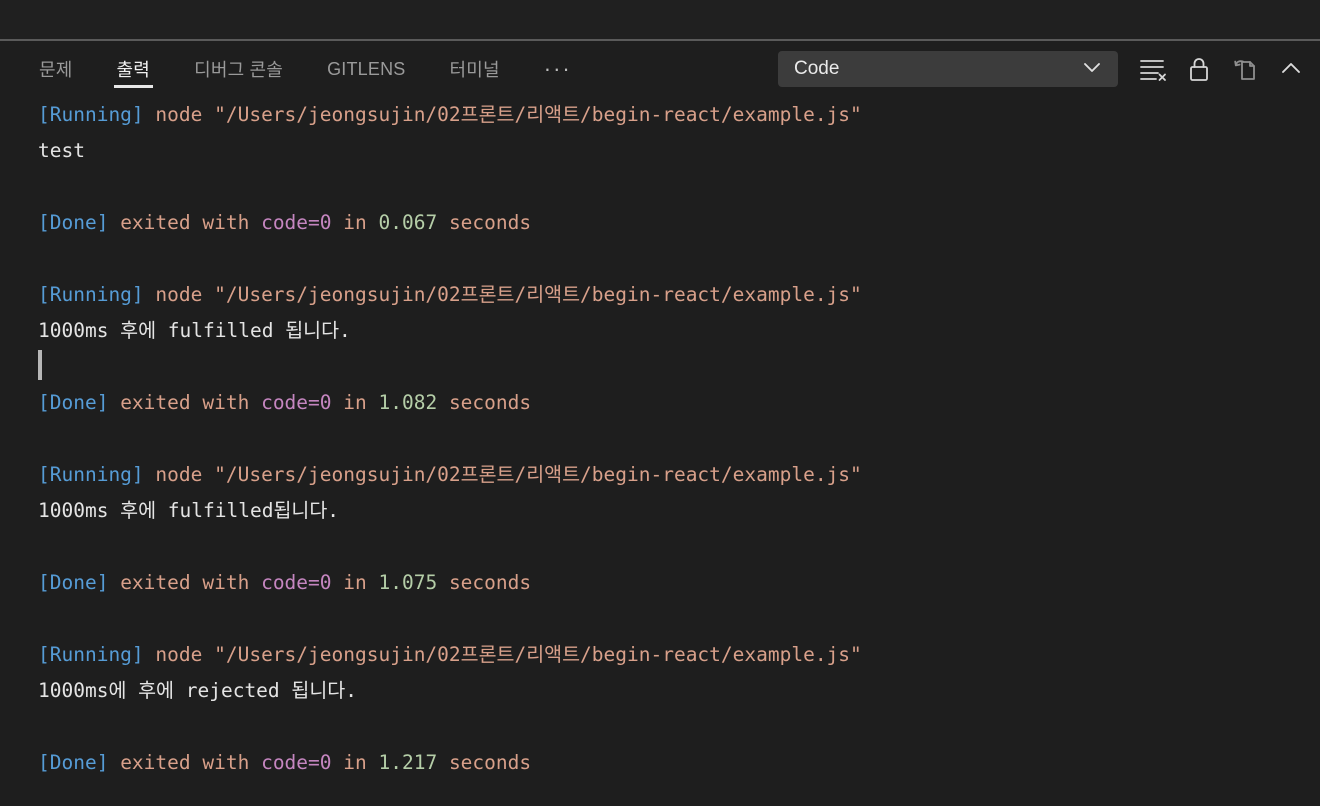 This screenshot has height=806, width=1320. What do you see at coordinates (408, 402) in the screenshot?
I see `elapsed-seconds: 1.082` at bounding box center [408, 402].